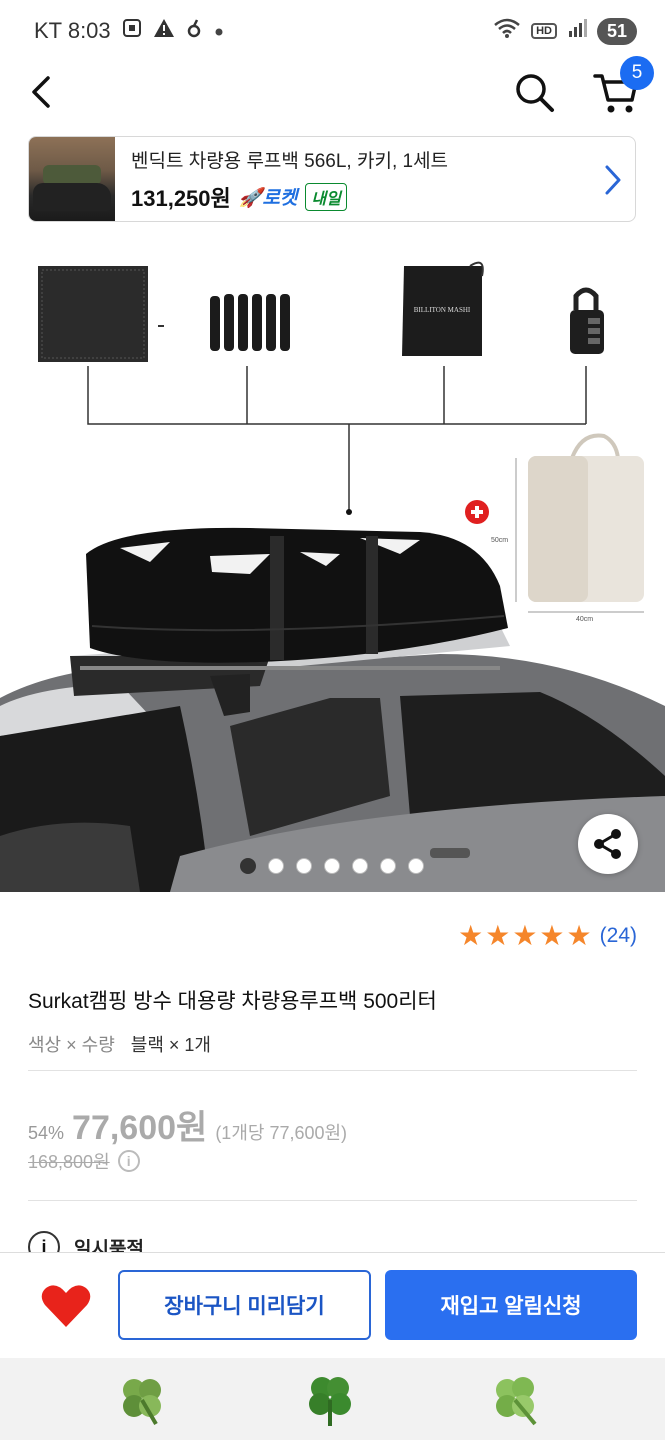 This screenshot has width=665, height=1440. I want to click on carrier-time: KT 8:03, so click(72, 30).